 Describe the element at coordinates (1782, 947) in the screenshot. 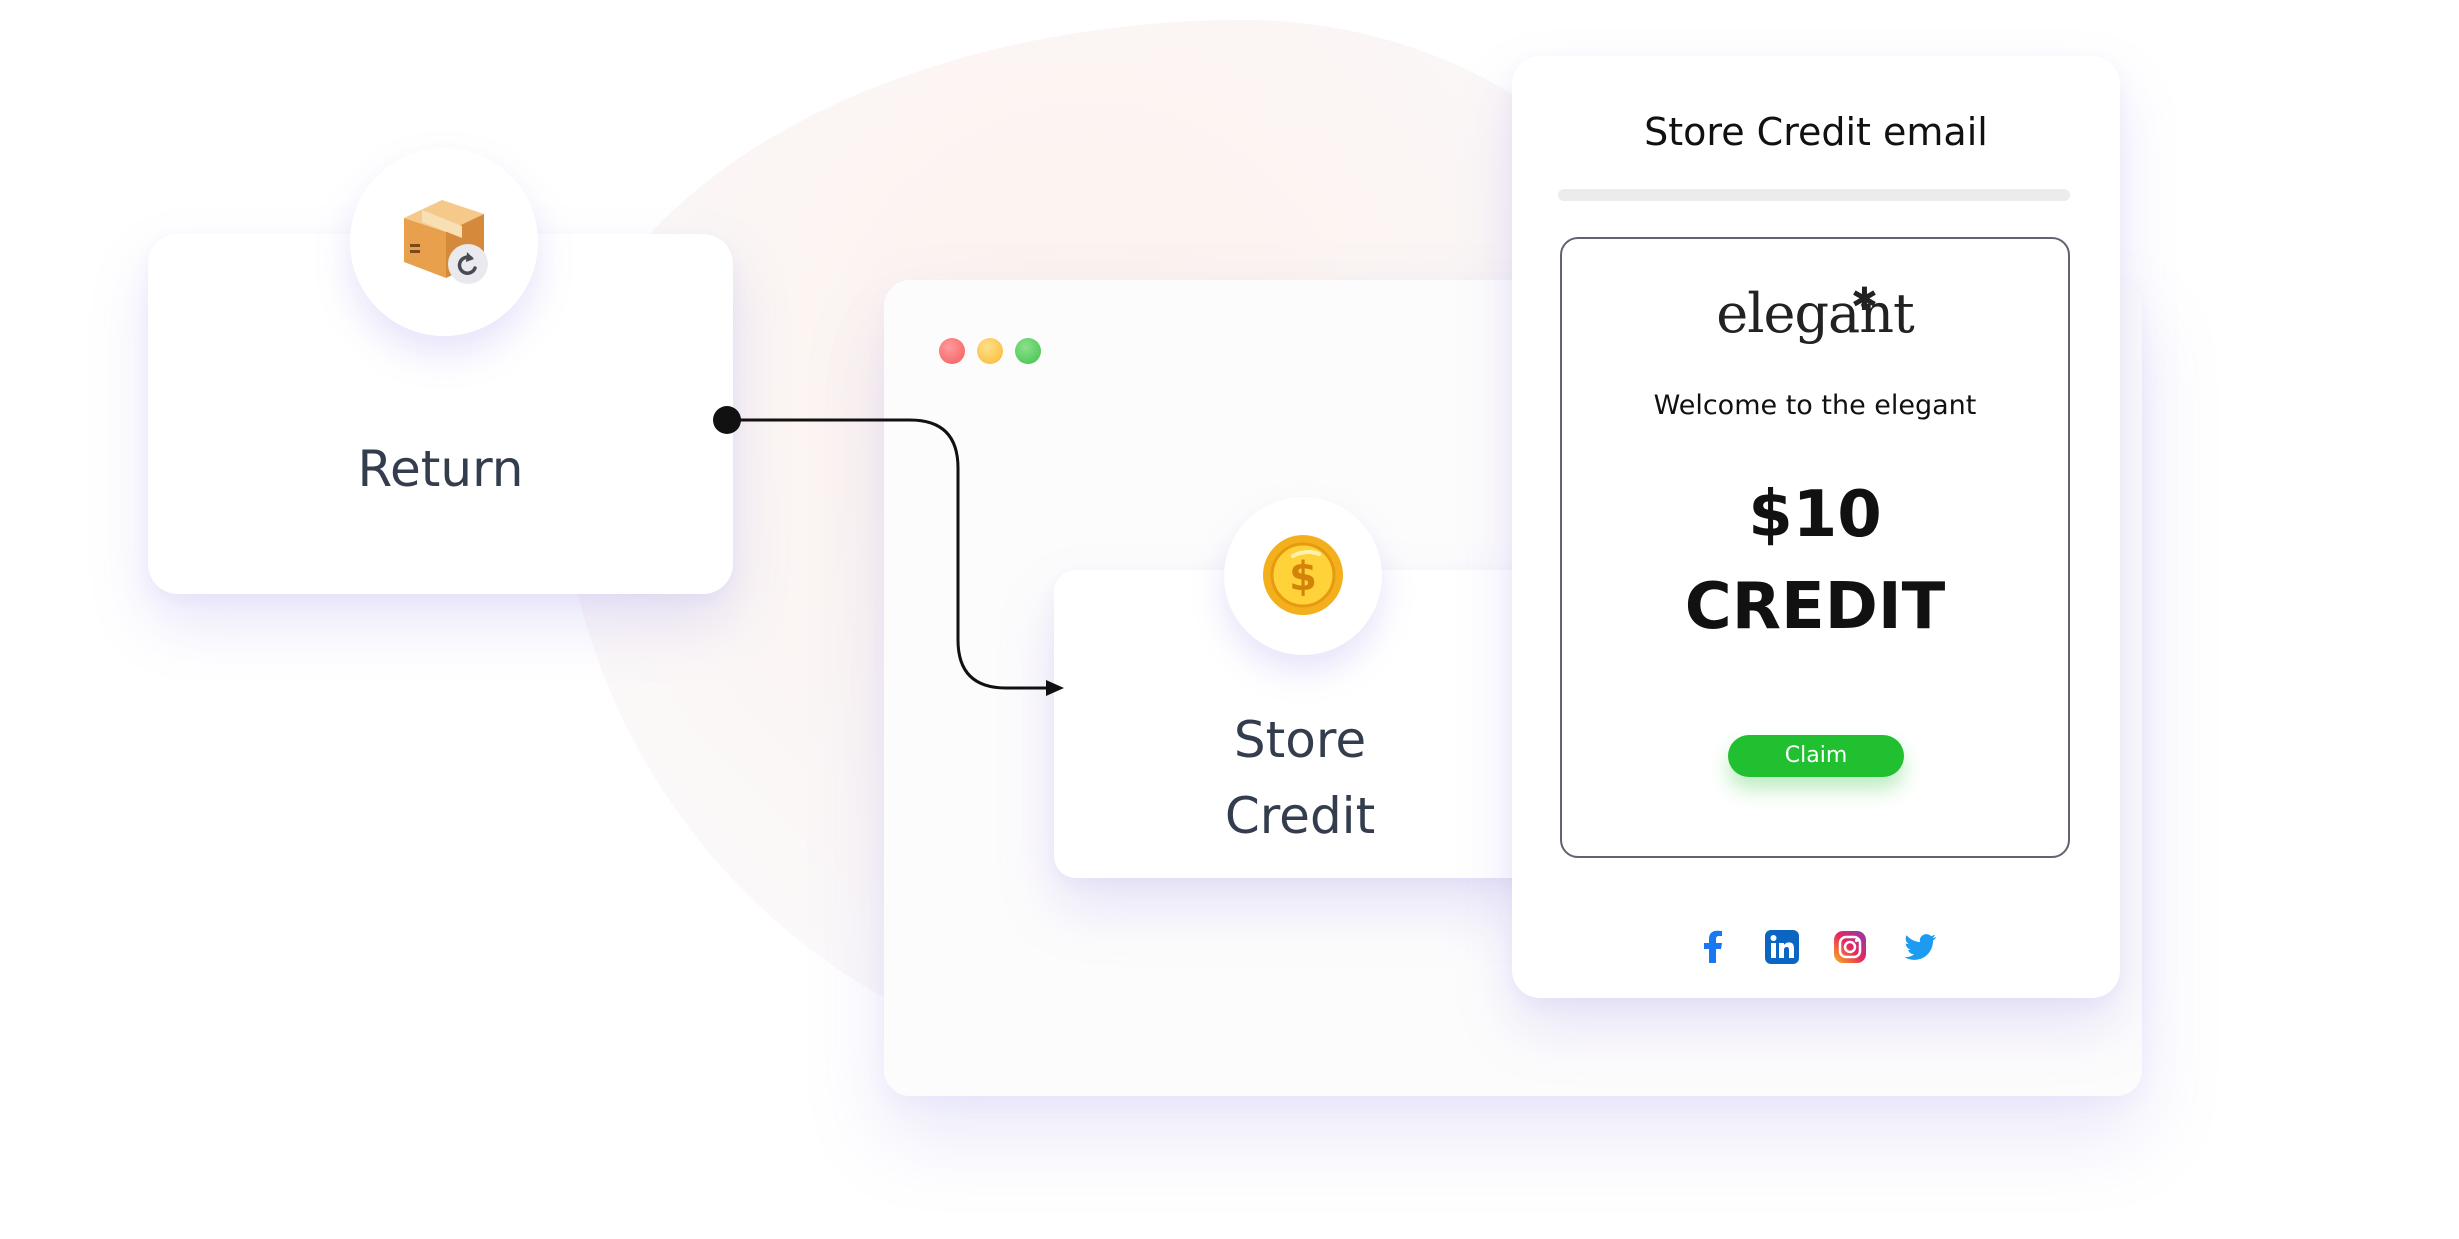

I see `linkedin-icon` at that location.